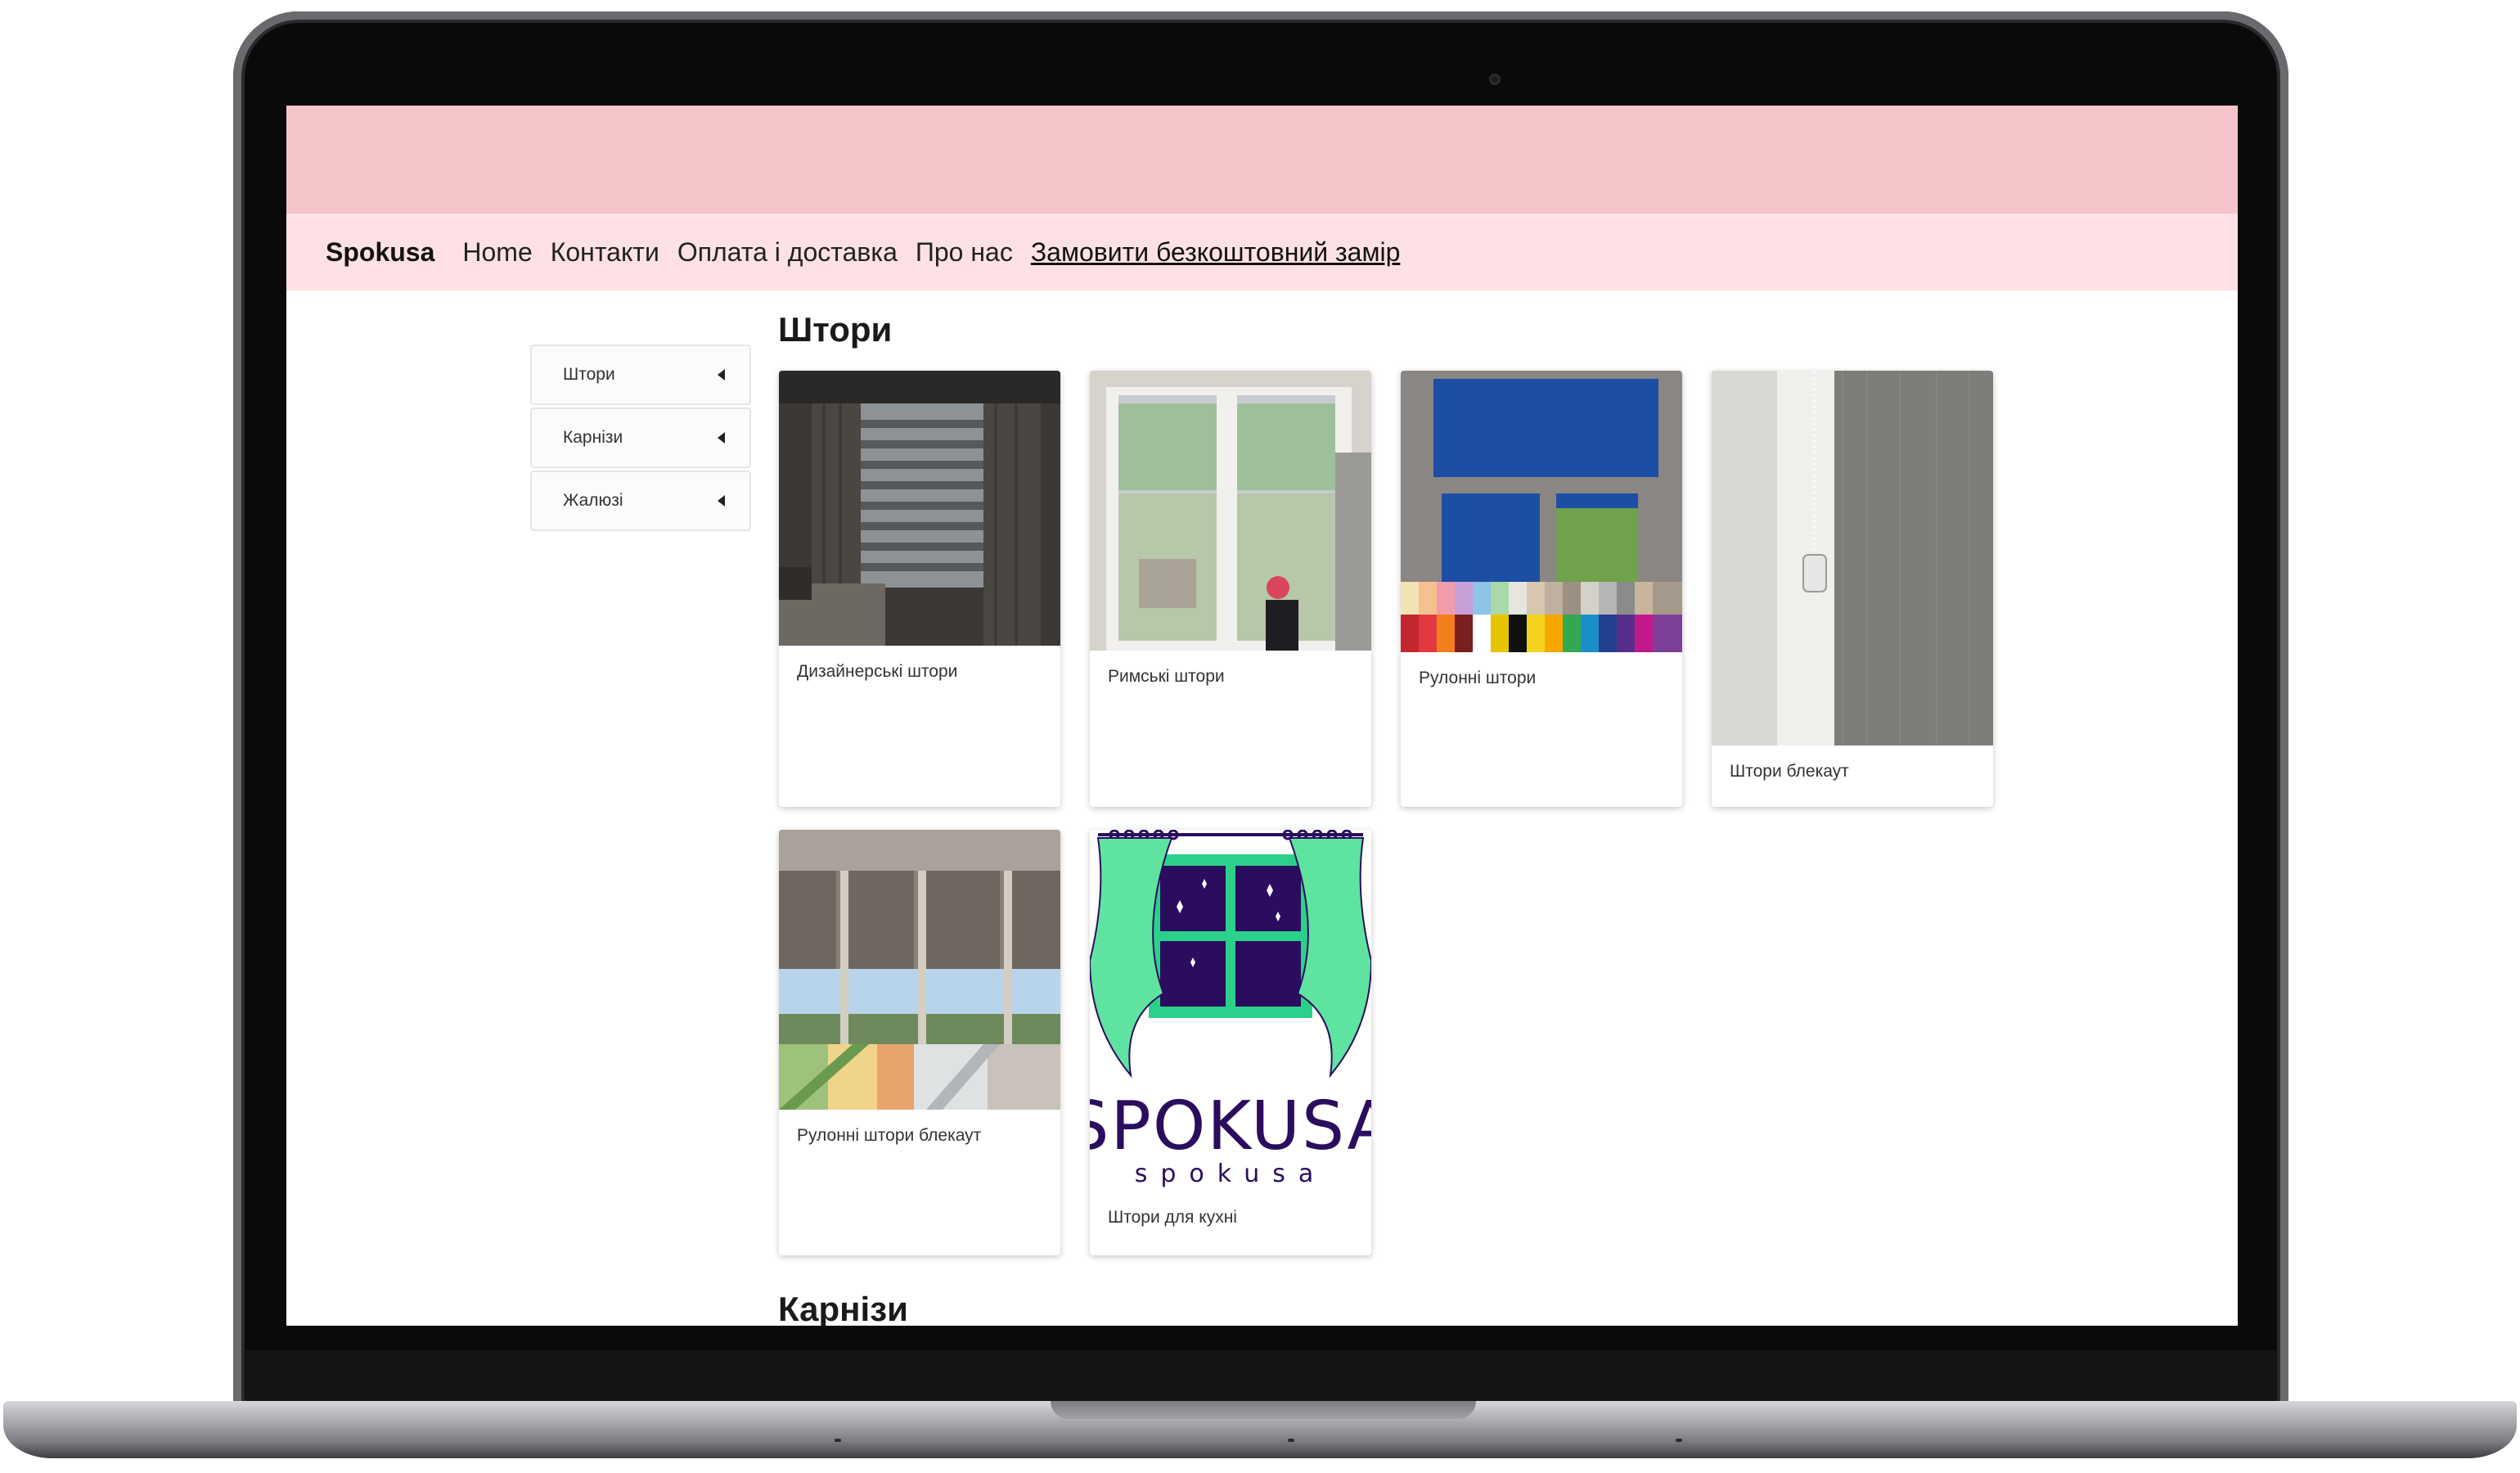 The height and width of the screenshot is (1473, 2520). Describe the element at coordinates (1167, 677) in the screenshot. I see `card-title: Римські штори` at that location.